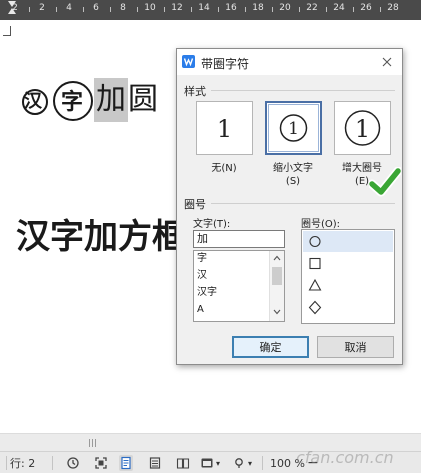 This screenshot has height=473, width=421. What do you see at coordinates (93, 443) in the screenshot?
I see `scrollbar-grip` at bounding box center [93, 443].